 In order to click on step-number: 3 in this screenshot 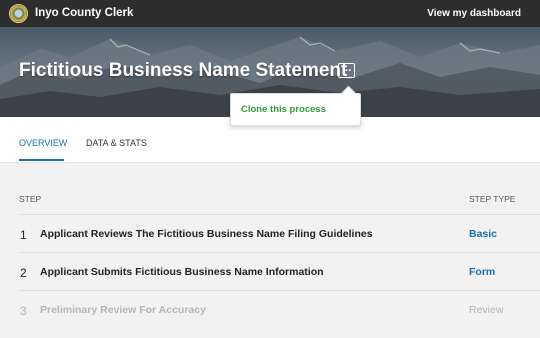, I will do `click(23, 311)`.